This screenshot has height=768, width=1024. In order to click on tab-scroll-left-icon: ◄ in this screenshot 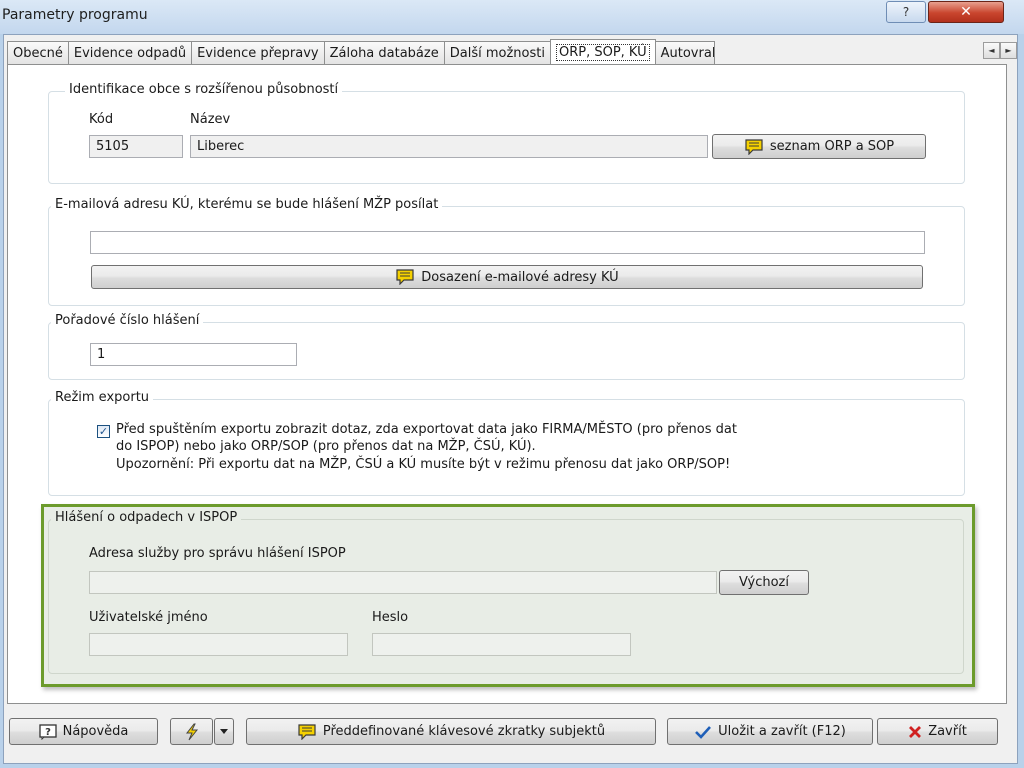, I will do `click(991, 50)`.